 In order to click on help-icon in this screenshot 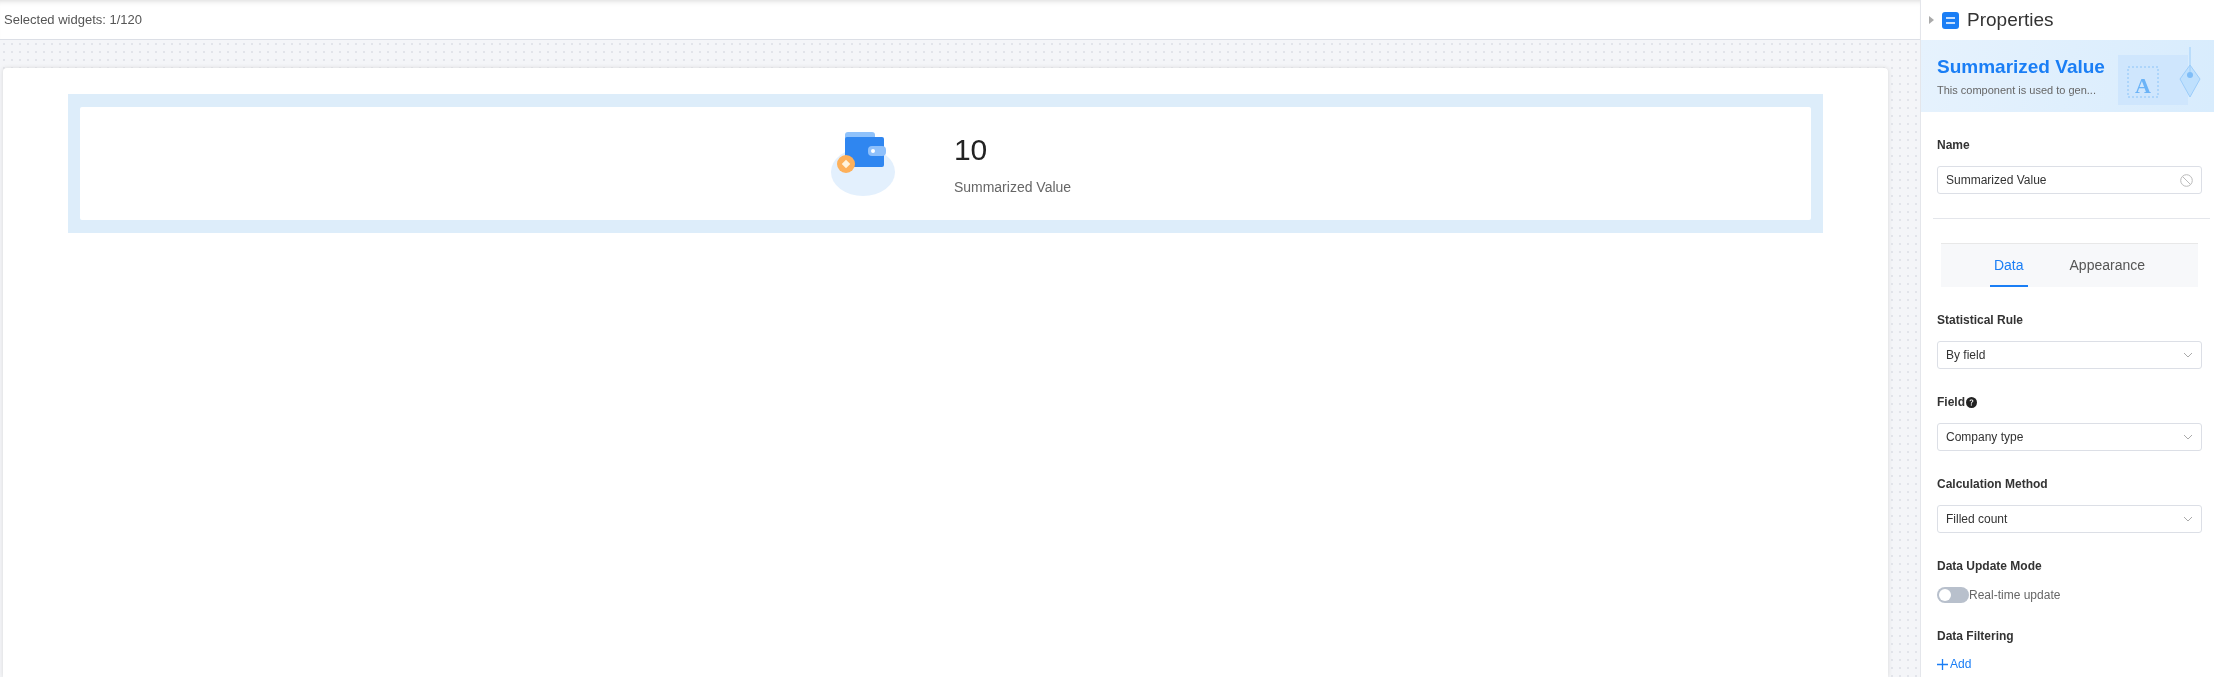, I will do `click(1971, 402)`.